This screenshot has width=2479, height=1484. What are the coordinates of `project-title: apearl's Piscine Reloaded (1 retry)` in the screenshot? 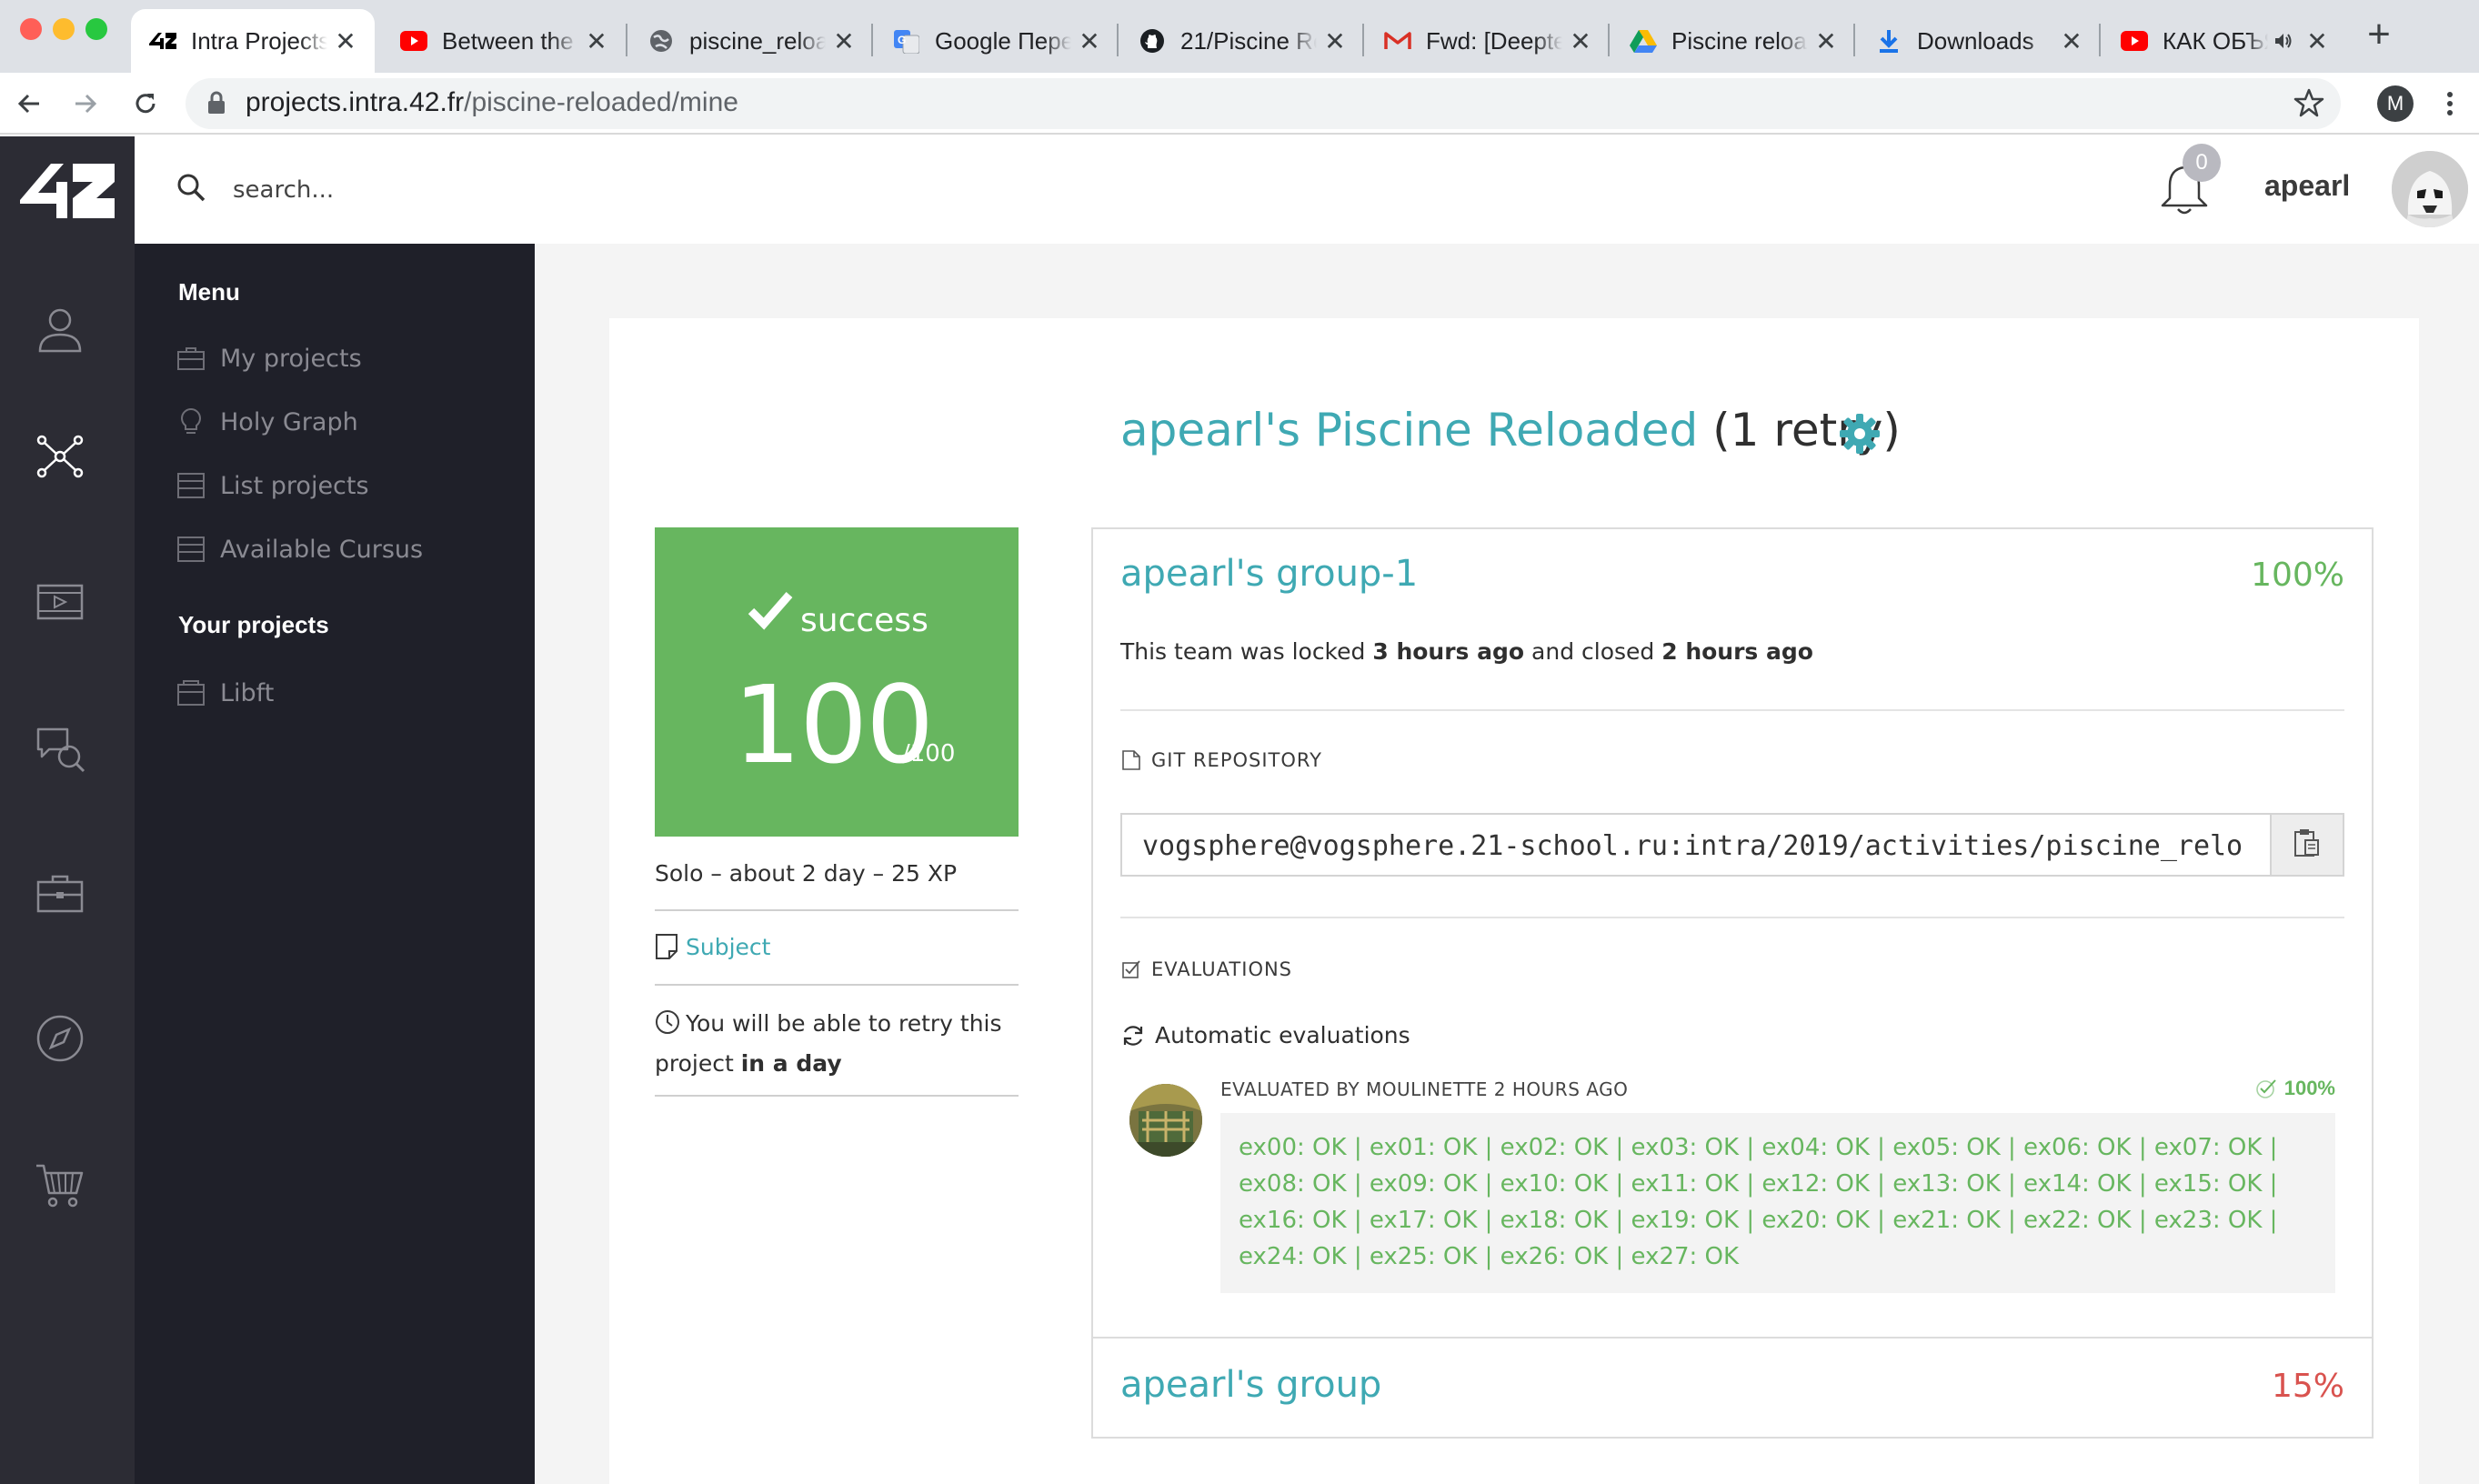 It's located at (1510, 430).